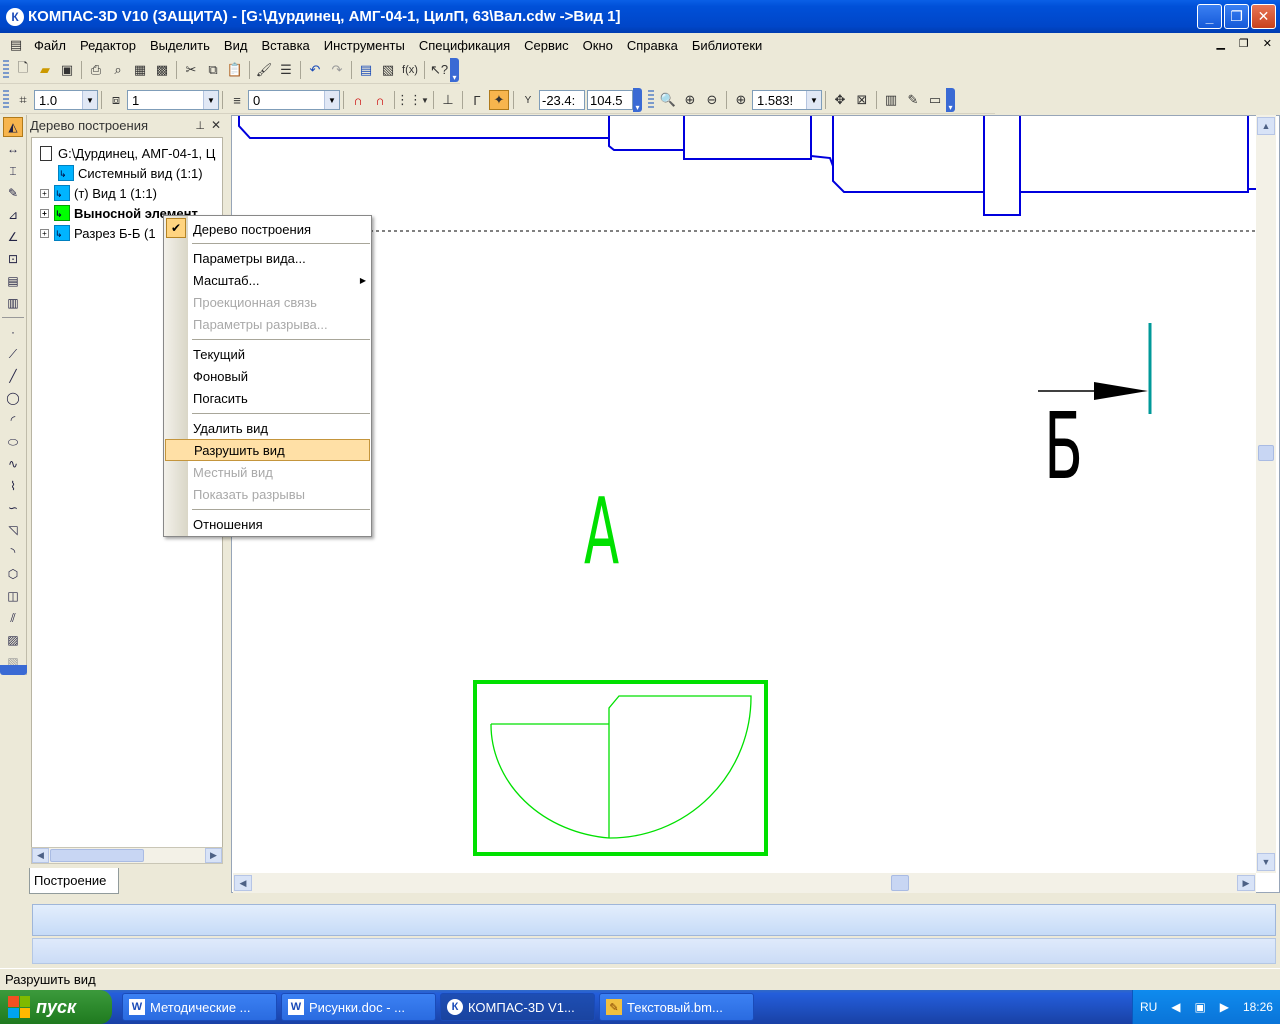 This screenshot has height=1024, width=1280. Describe the element at coordinates (180, 45) in the screenshot. I see `menu-select: Выделить` at that location.